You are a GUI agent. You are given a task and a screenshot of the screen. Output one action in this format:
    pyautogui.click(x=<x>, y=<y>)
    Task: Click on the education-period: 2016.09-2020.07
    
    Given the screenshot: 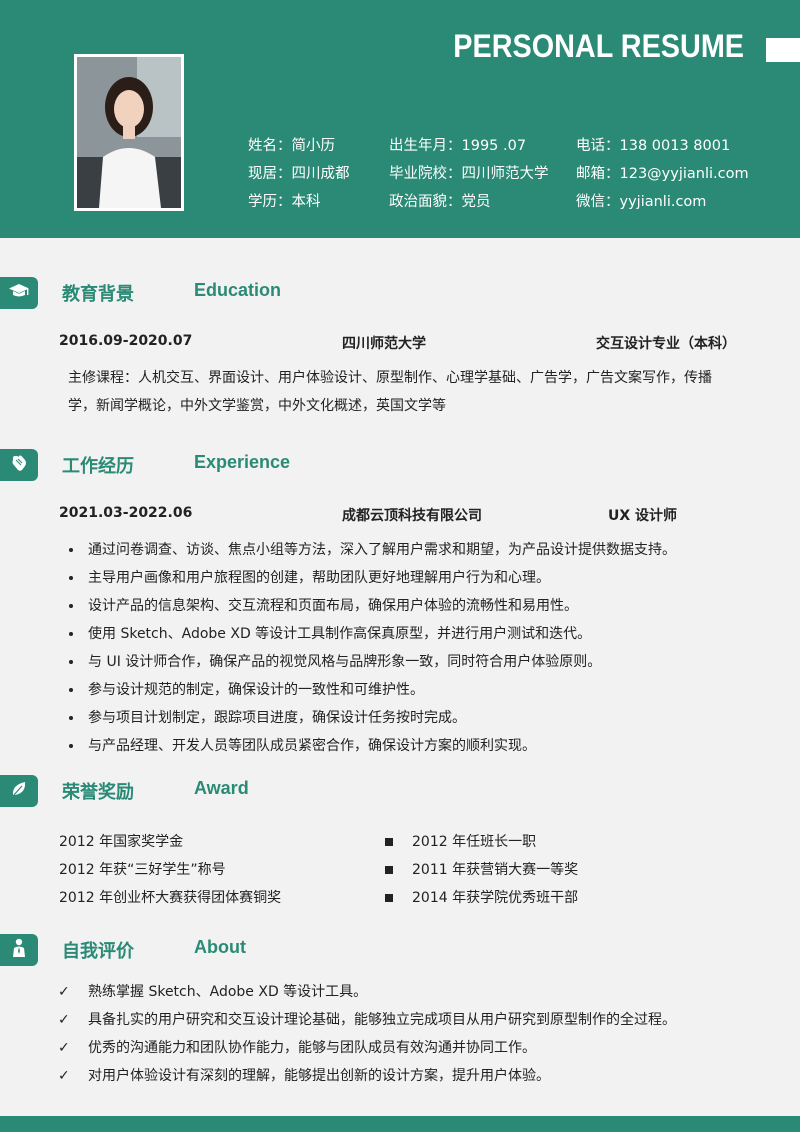 What is the action you would take?
    pyautogui.click(x=126, y=341)
    